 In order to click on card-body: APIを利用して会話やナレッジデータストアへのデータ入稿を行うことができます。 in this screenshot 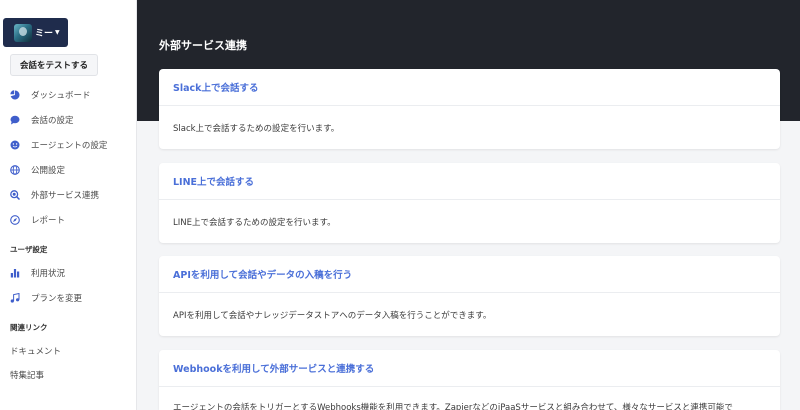, I will do `click(469, 314)`.